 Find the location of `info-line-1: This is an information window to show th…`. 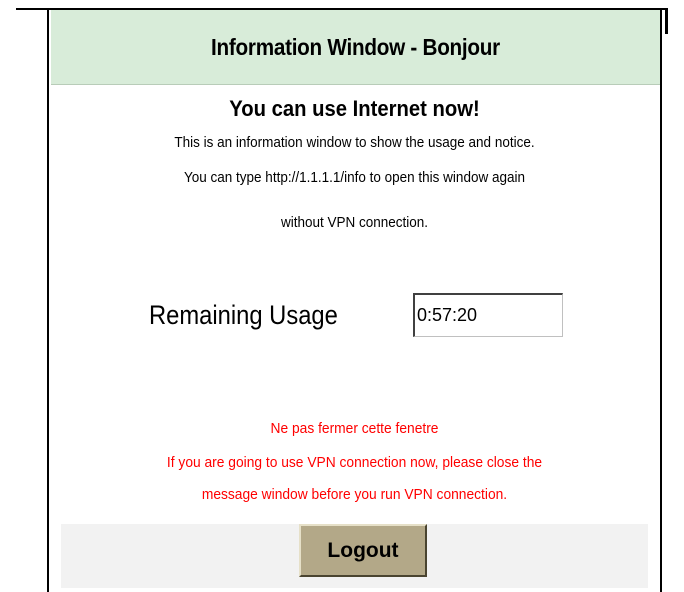

info-line-1: This is an information window to show th… is located at coordinates (354, 142).